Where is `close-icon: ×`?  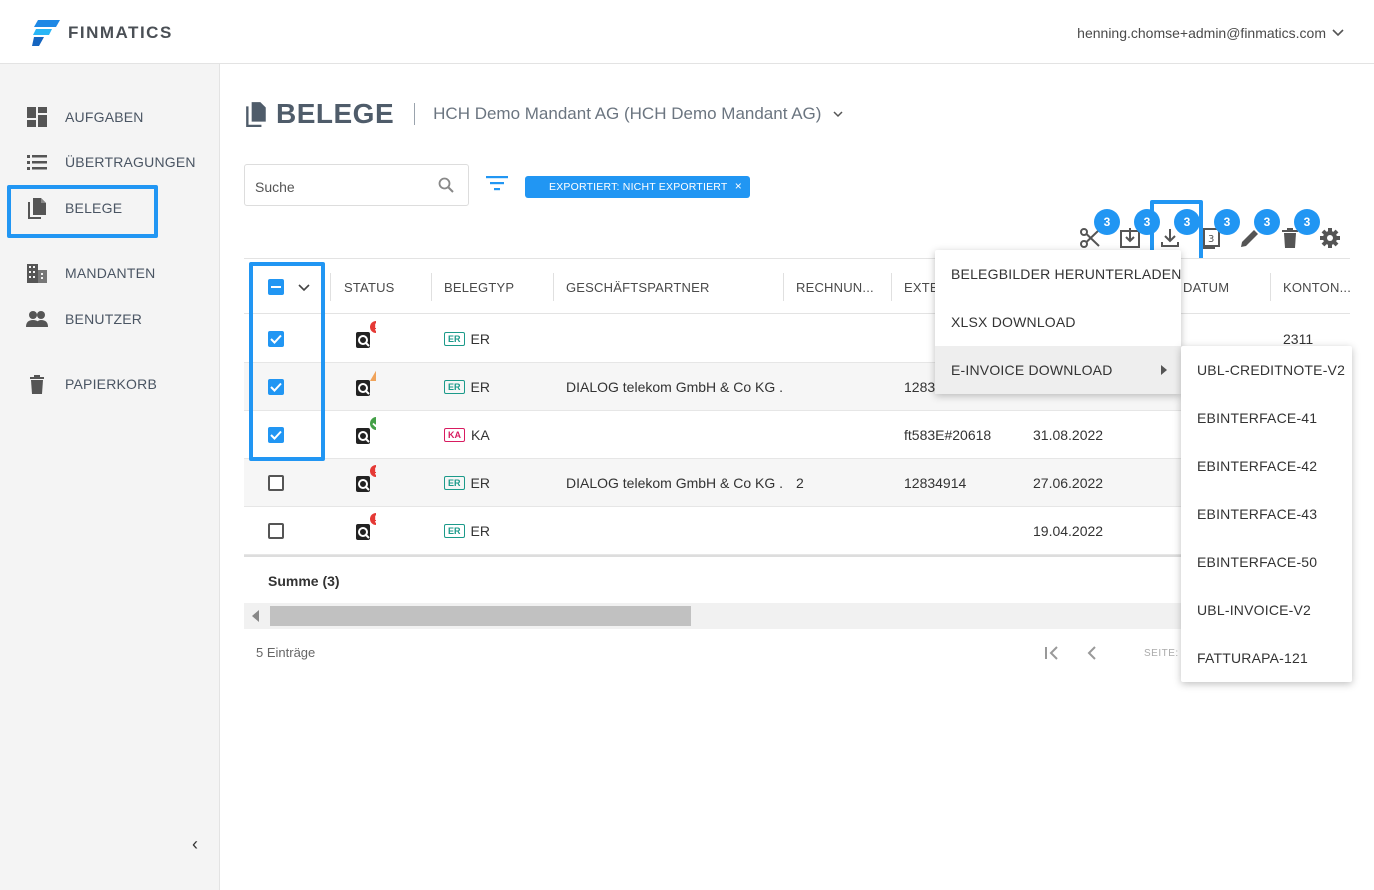
close-icon: × is located at coordinates (738, 186).